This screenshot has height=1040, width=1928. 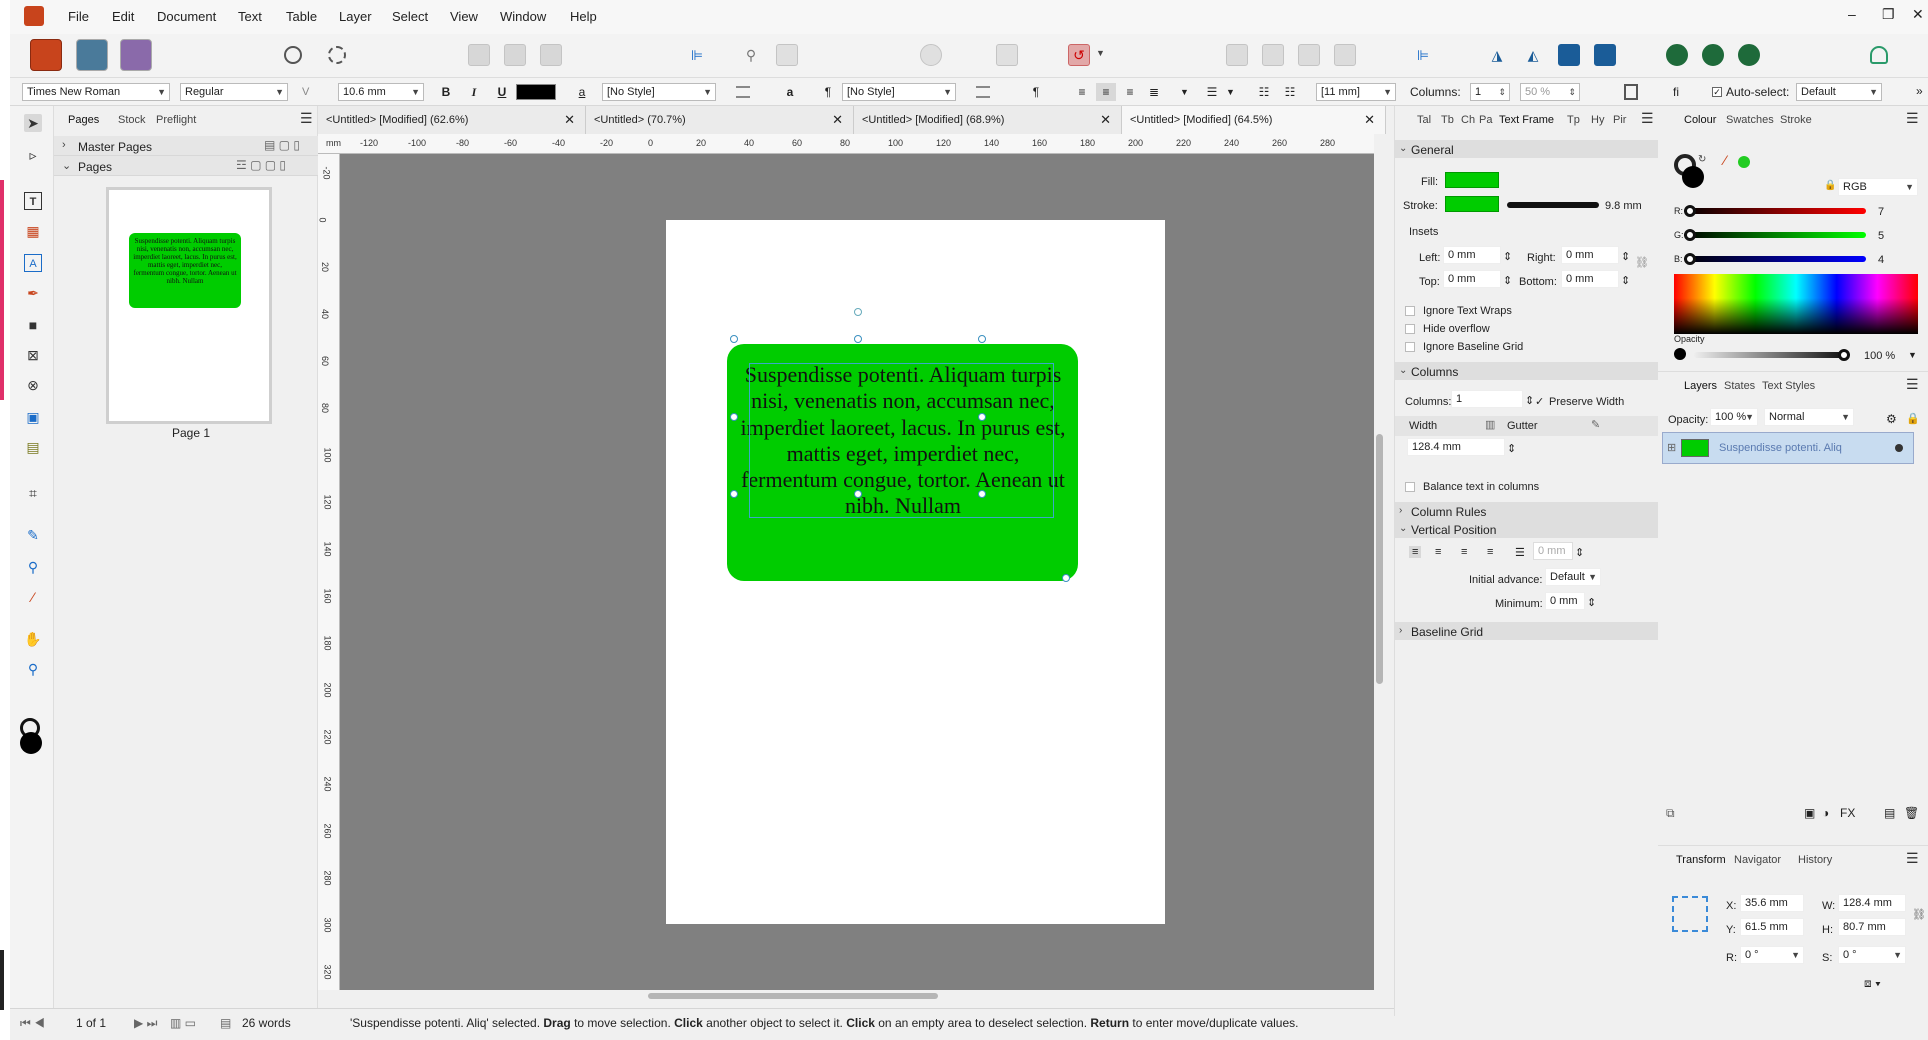 I want to click on layer-row: ⊞ Suspendisse potenti. Aliq, so click(x=1788, y=448).